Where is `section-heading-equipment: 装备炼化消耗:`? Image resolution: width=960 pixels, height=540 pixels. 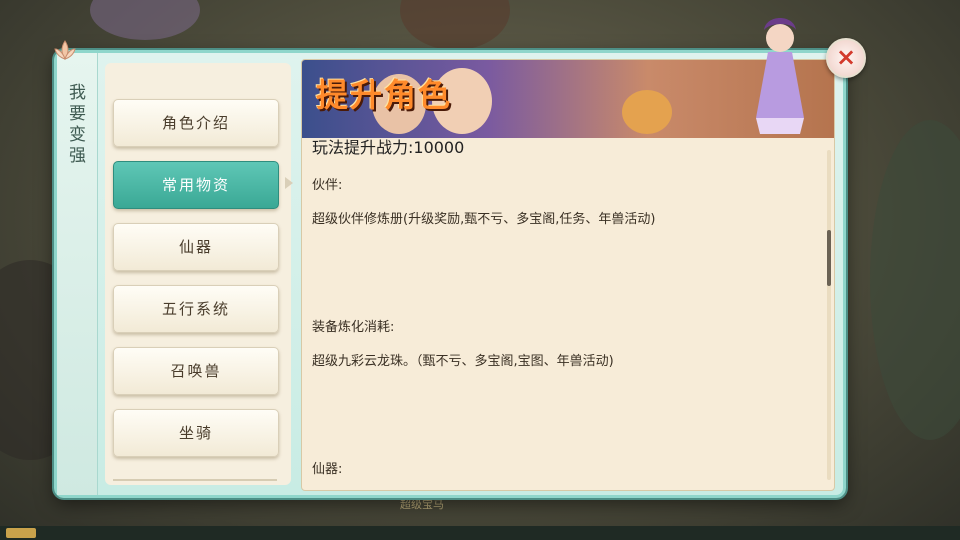 section-heading-equipment: 装备炼化消耗: is located at coordinates (353, 327).